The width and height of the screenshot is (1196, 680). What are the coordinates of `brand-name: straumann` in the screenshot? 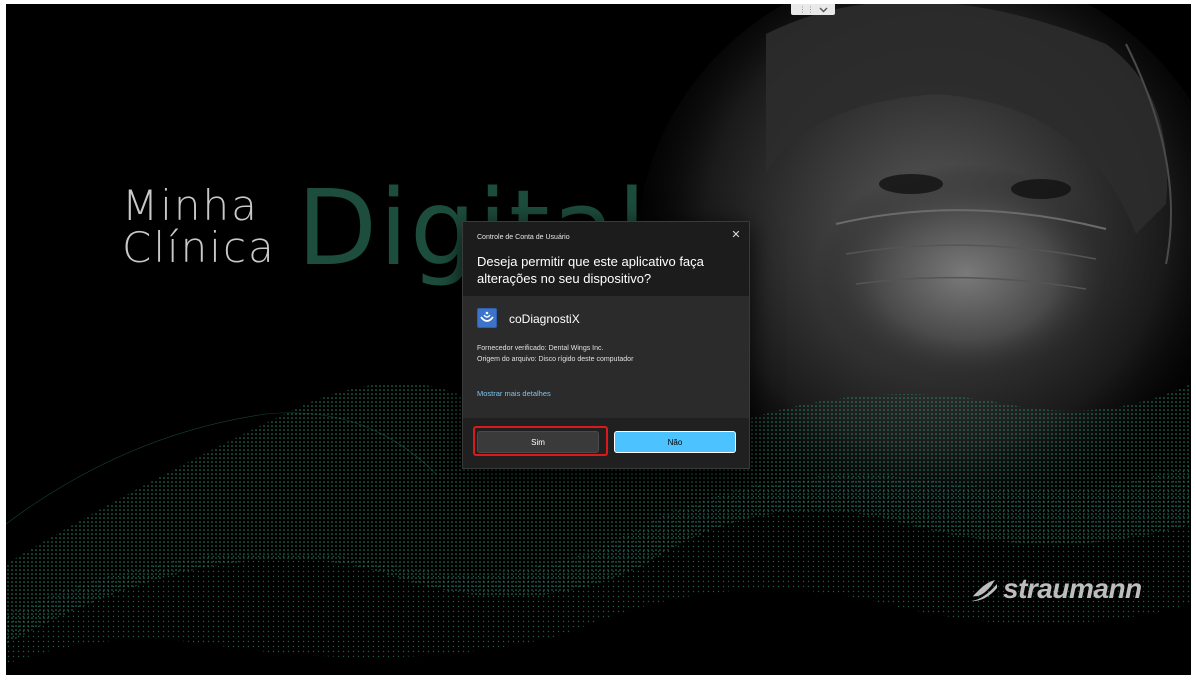 It's located at (1072, 588).